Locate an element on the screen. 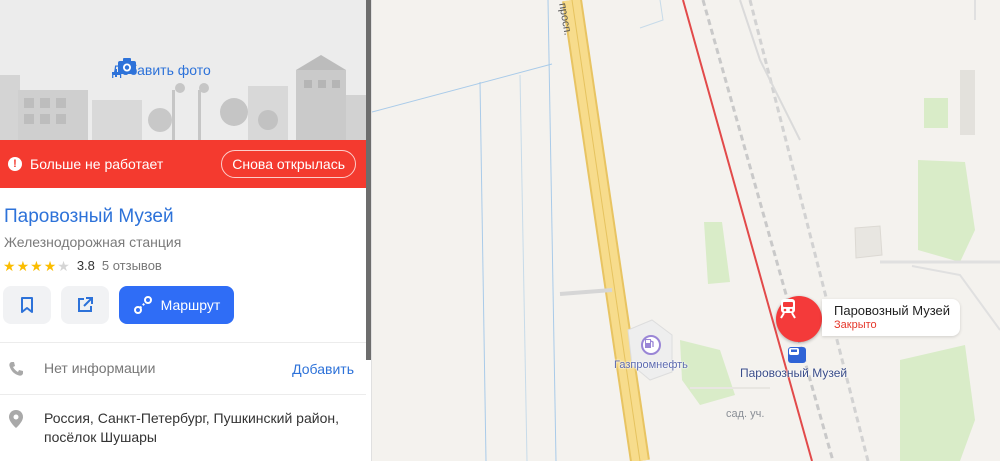 The height and width of the screenshot is (461, 1000). panel-scrollbar is located at coordinates (368, 180).